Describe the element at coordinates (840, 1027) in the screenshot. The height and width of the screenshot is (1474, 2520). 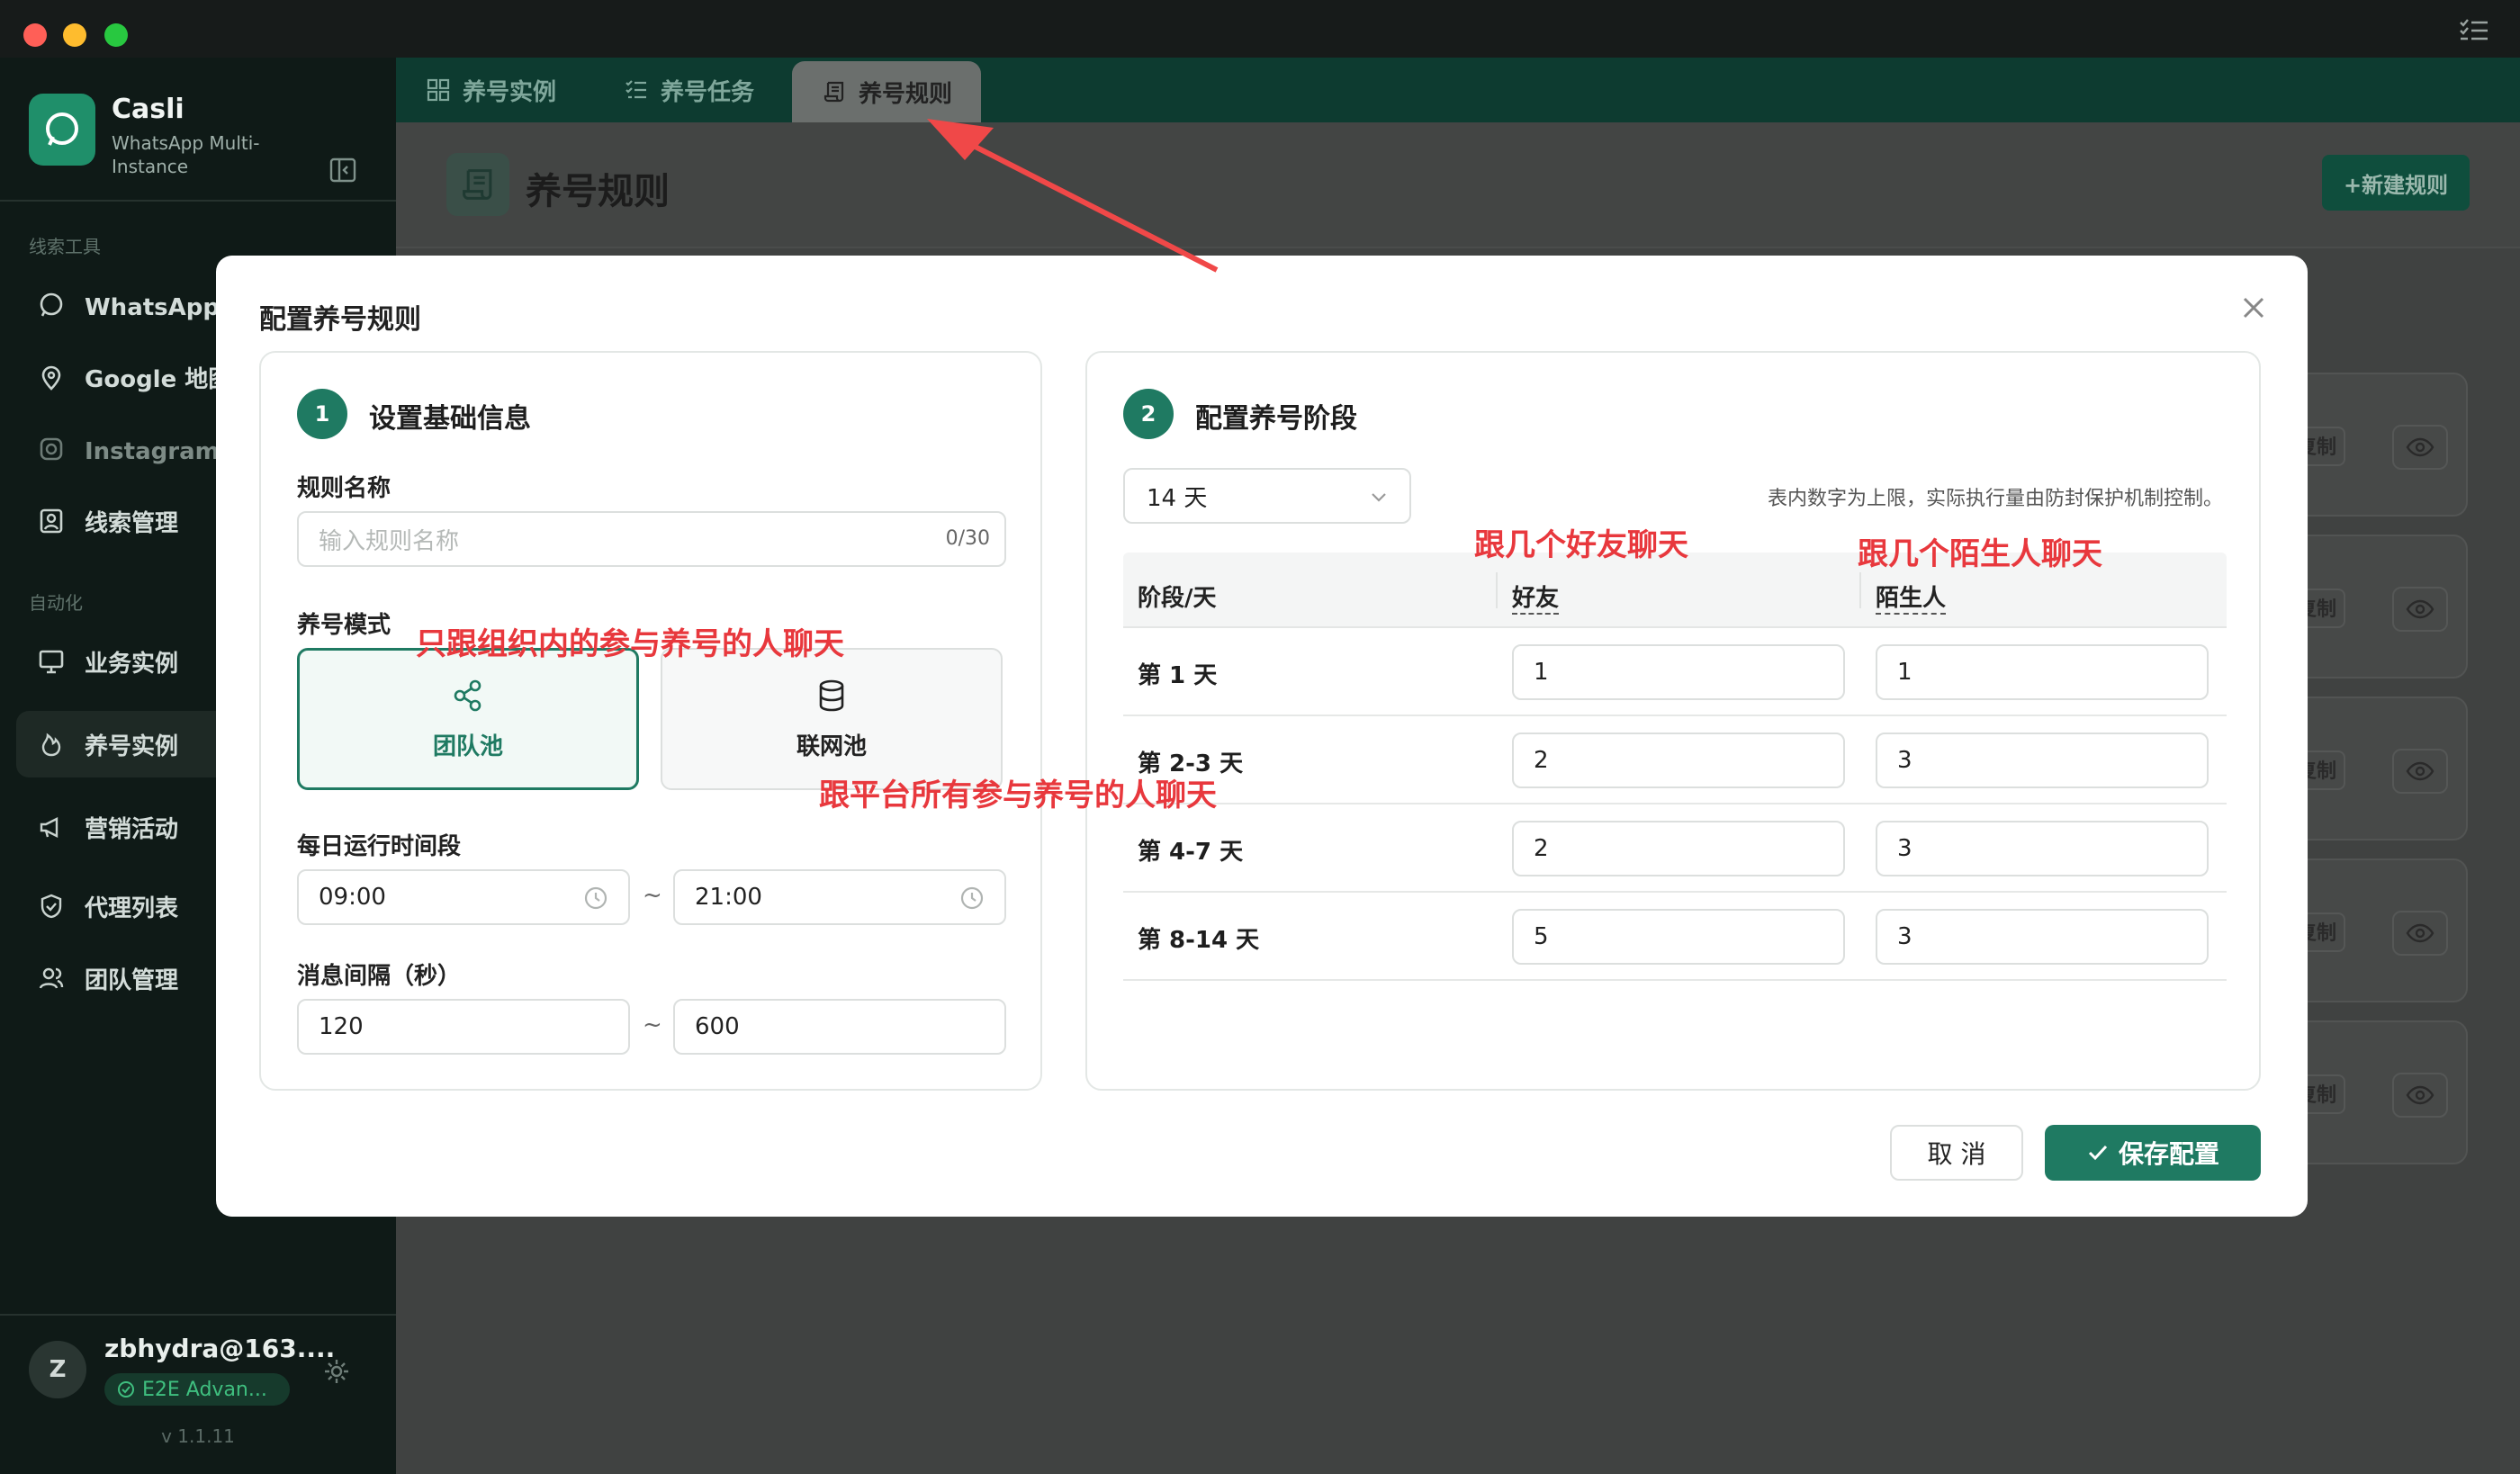
I see `interval-max-input: 600` at that location.